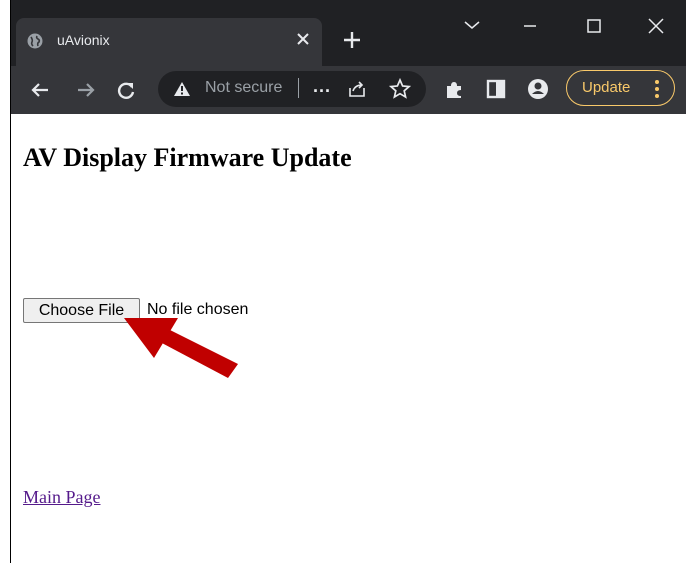 The width and height of the screenshot is (686, 563). What do you see at coordinates (182, 89) in the screenshot?
I see `warning-triangle-icon` at bounding box center [182, 89].